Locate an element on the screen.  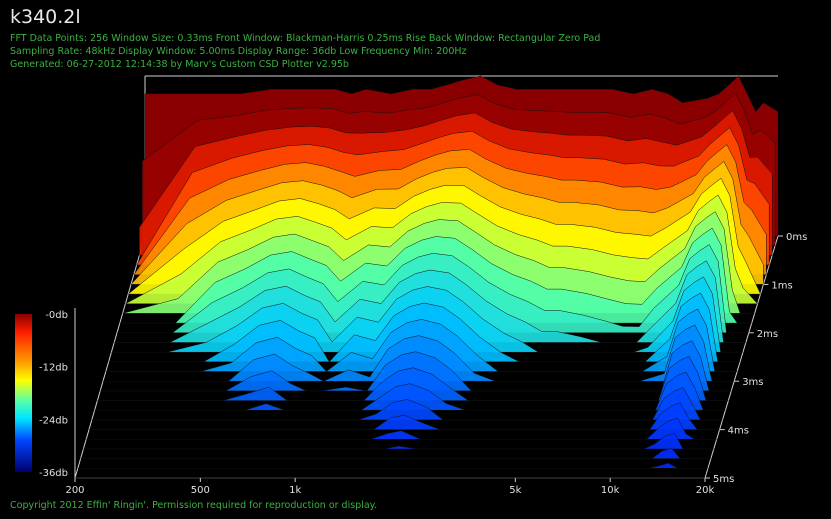
color-scale-labels: -0db -12db -24db -36db is located at coordinates (53, 394).